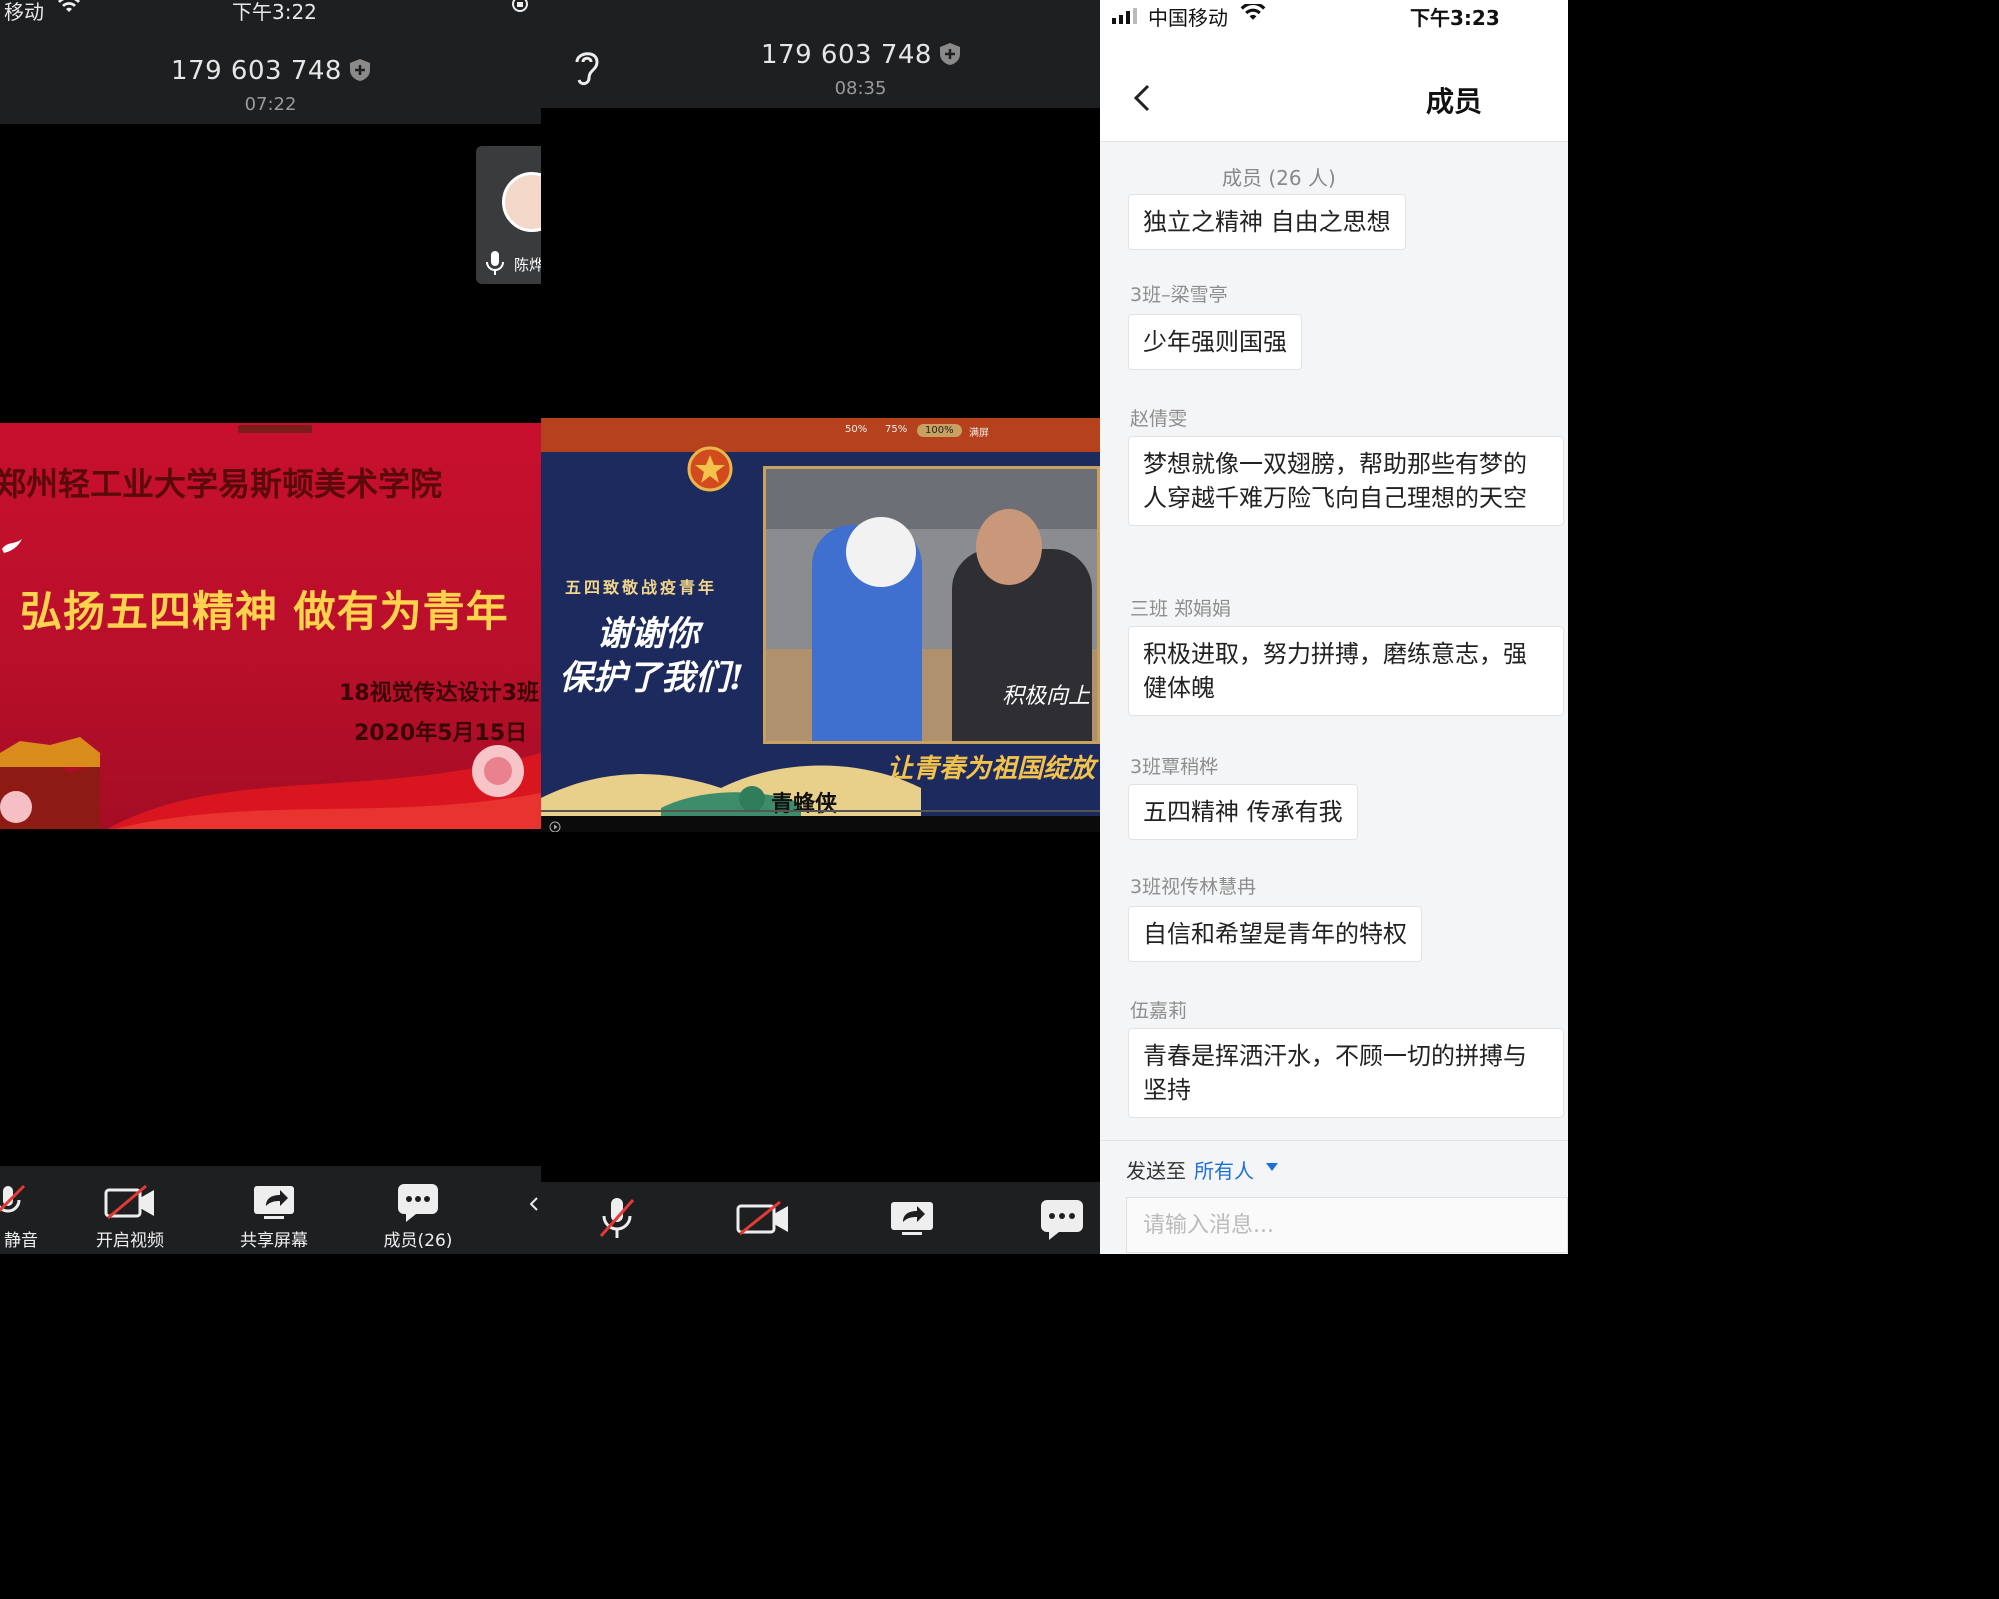  What do you see at coordinates (264, 611) in the screenshot?
I see `slide-headline: 弘扬五四精神 做有为青年` at bounding box center [264, 611].